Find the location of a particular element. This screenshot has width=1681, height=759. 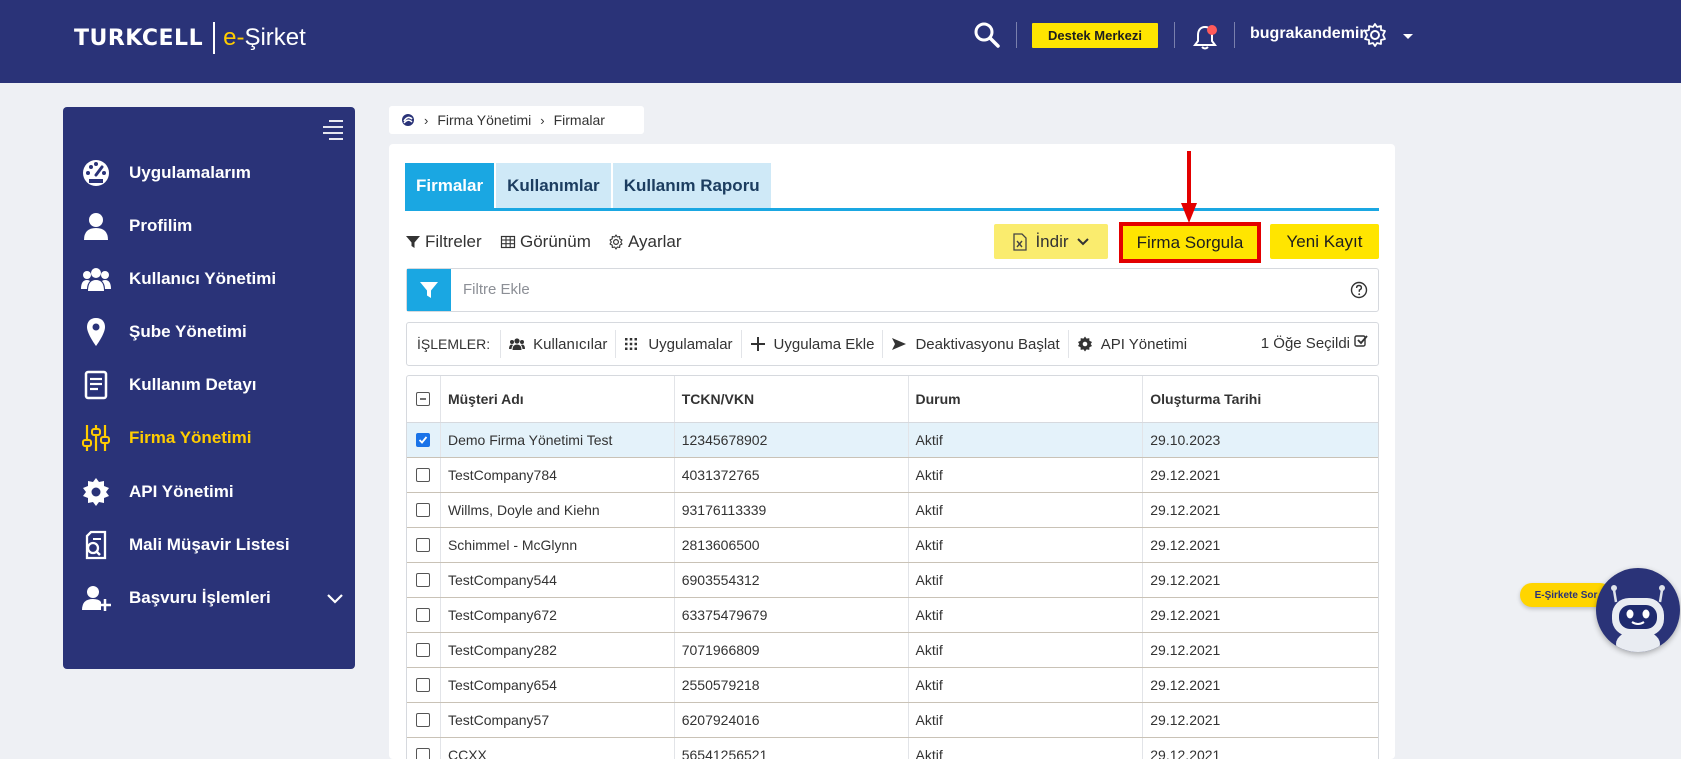

tab-usages: Kullanımlar is located at coordinates (553, 185).